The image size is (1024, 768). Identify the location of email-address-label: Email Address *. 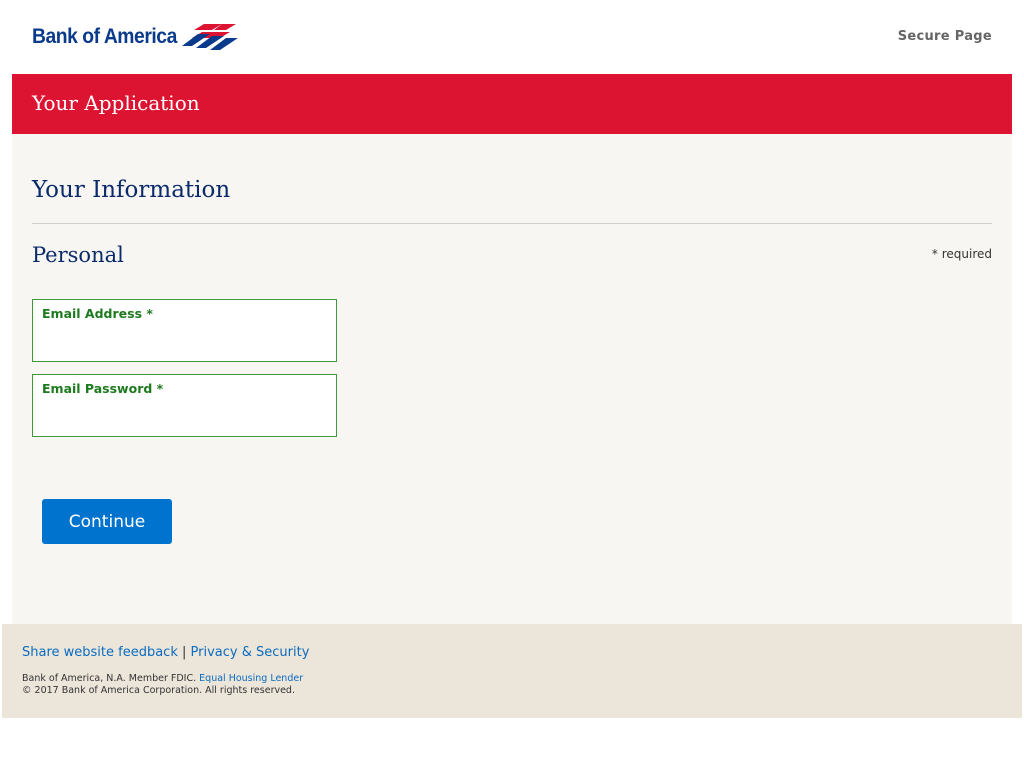
(97, 313).